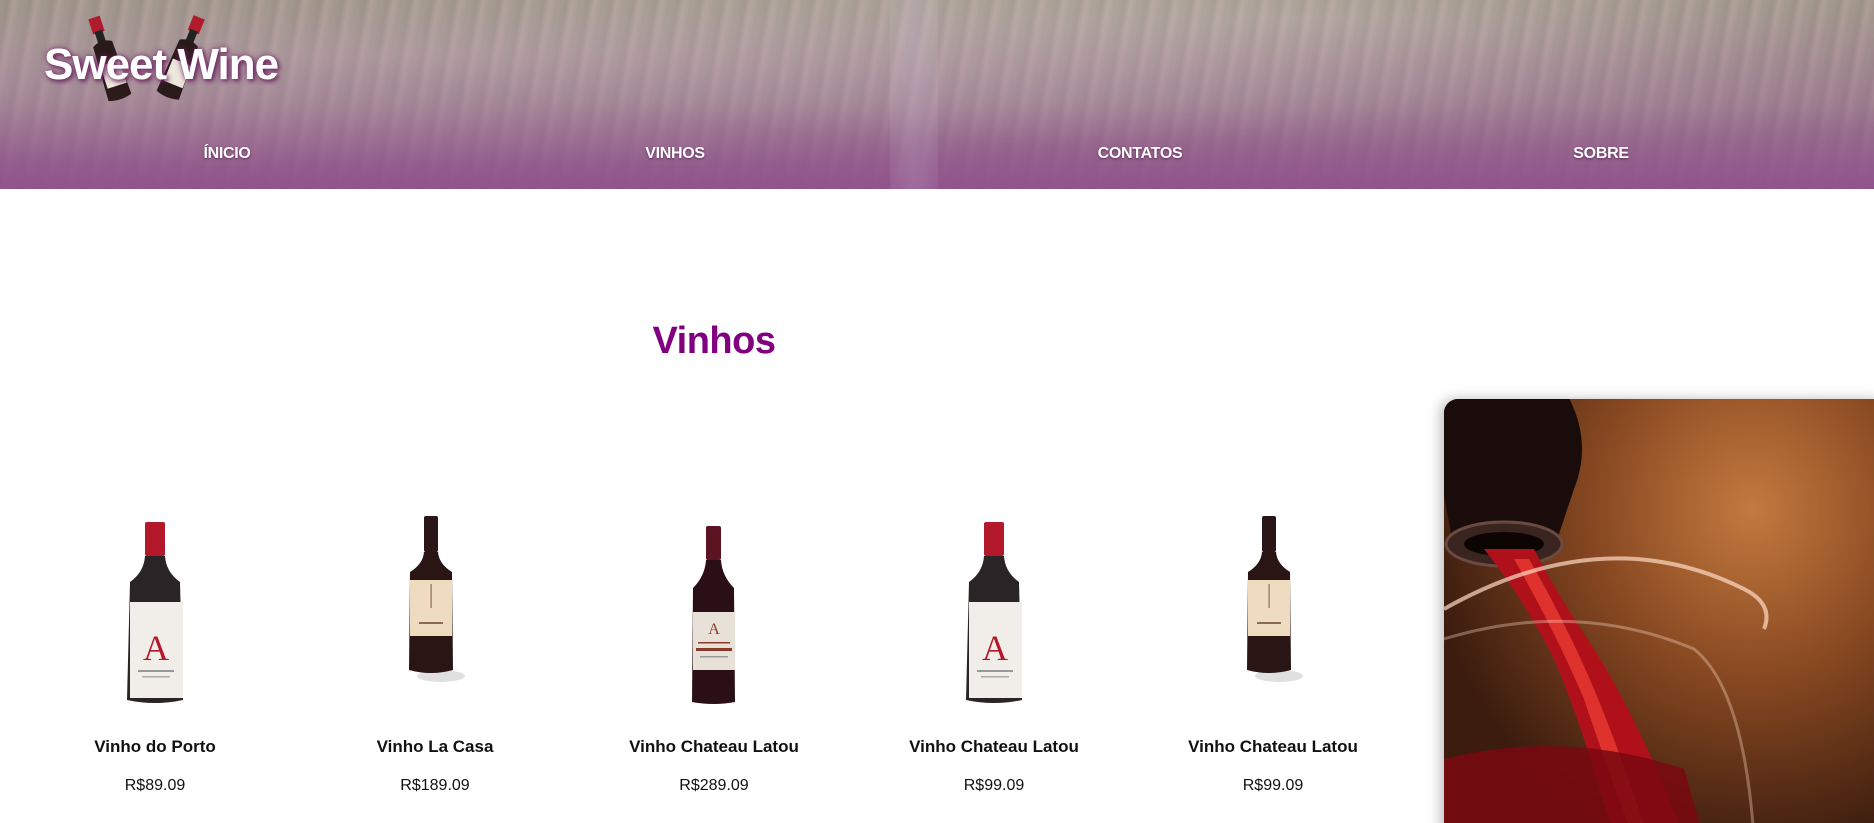 This screenshot has height=823, width=1874. I want to click on nav-item-inicio: ÍNICIO, so click(226, 154).